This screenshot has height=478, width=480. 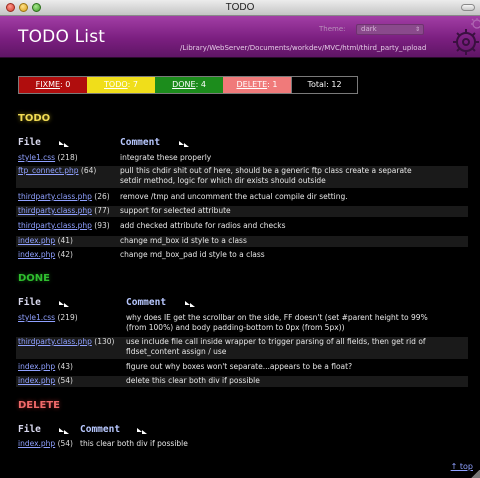 What do you see at coordinates (200, 84) in the screenshot?
I see `done-count: : 4` at bounding box center [200, 84].